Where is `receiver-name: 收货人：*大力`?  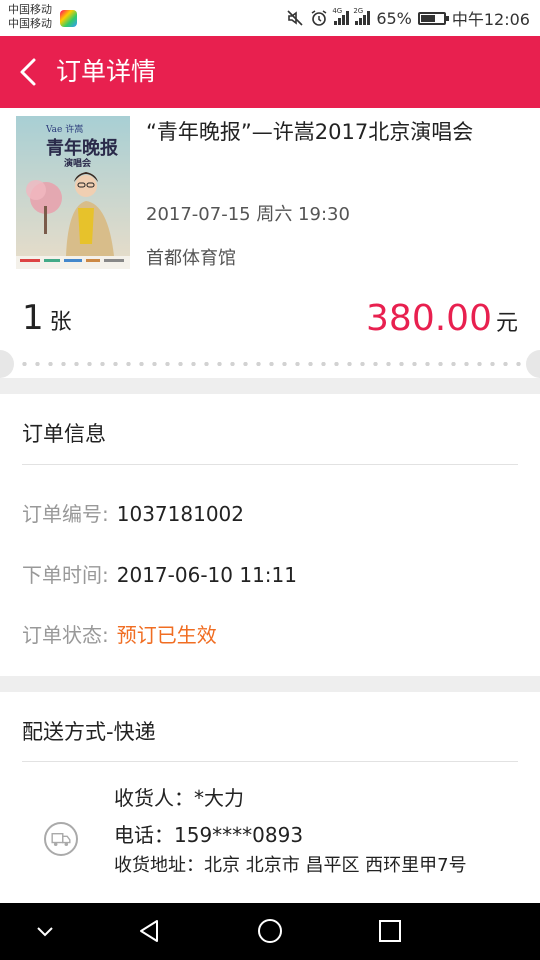
receiver-name: 收货人：*大力 is located at coordinates (179, 798).